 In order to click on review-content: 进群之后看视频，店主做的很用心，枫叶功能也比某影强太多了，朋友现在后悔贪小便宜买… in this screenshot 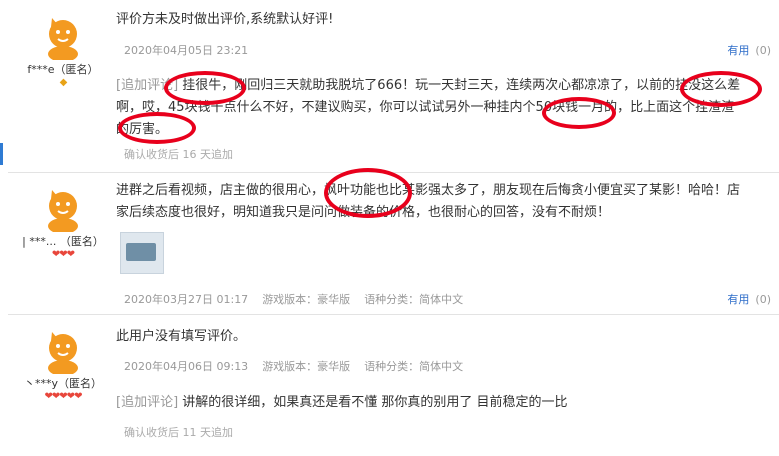, I will do `click(428, 202)`.